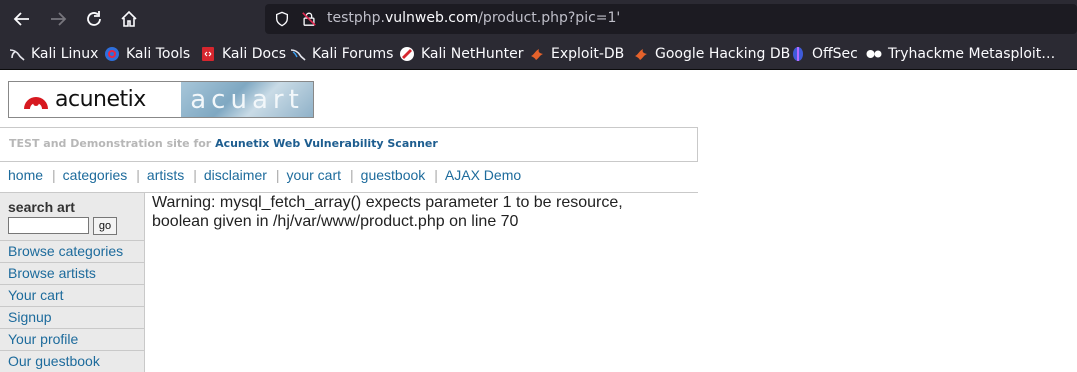 This screenshot has width=1077, height=372. Describe the element at coordinates (356, 18) in the screenshot. I see `url-prefix: testphp.` at that location.